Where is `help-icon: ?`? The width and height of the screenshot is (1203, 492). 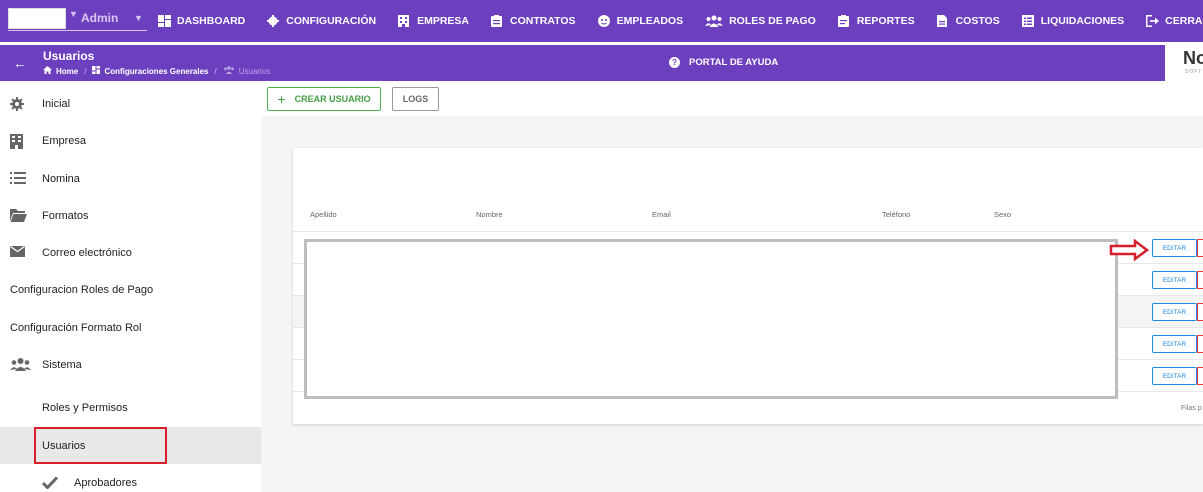
help-icon: ? is located at coordinates (674, 62).